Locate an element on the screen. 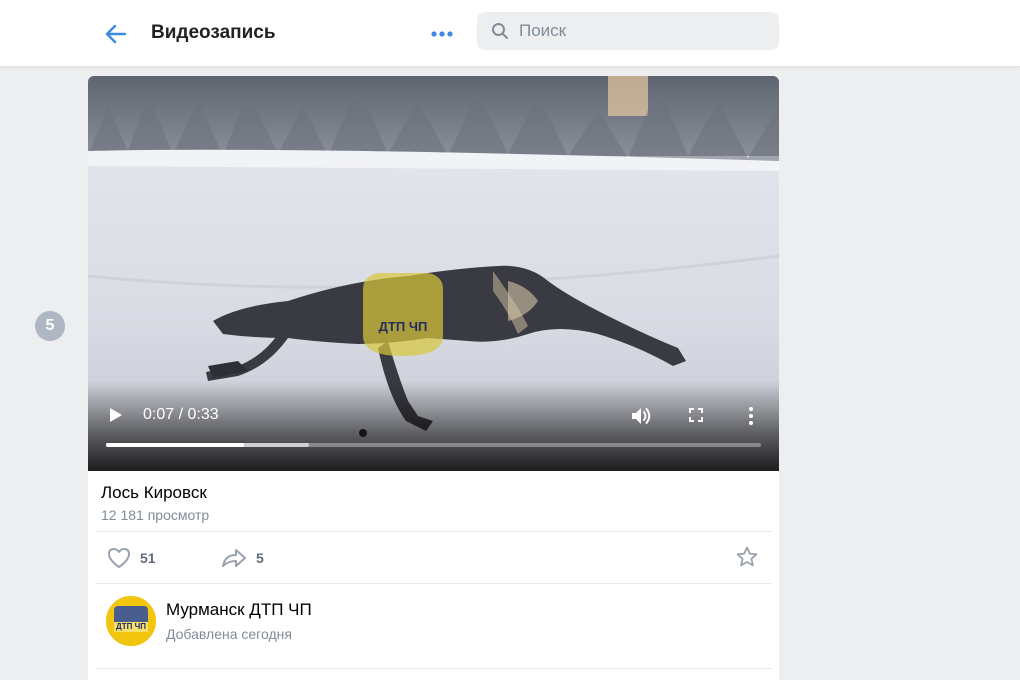 The width and height of the screenshot is (1020, 680). share-count: 5 is located at coordinates (260, 558).